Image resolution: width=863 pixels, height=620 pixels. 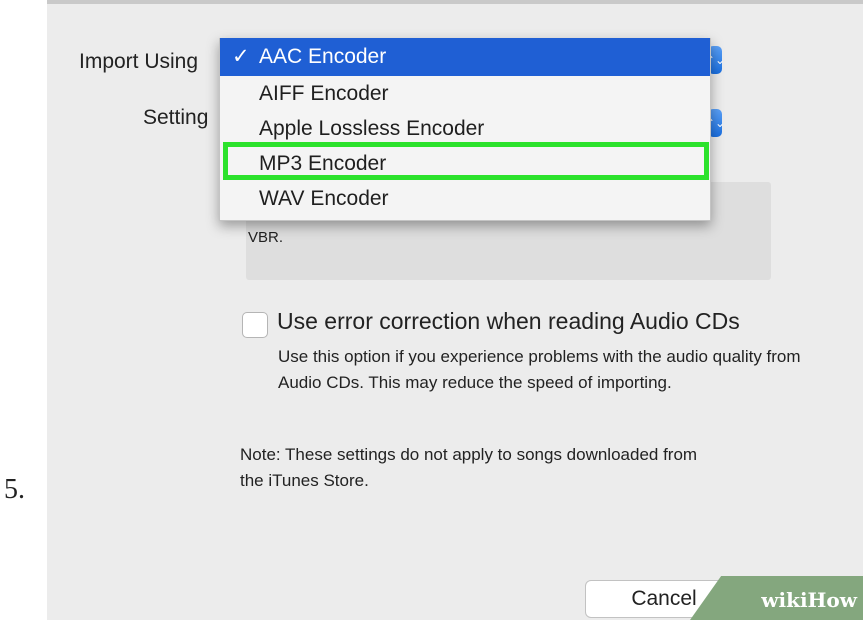 I want to click on checkmark-icon: ✓, so click(x=241, y=56).